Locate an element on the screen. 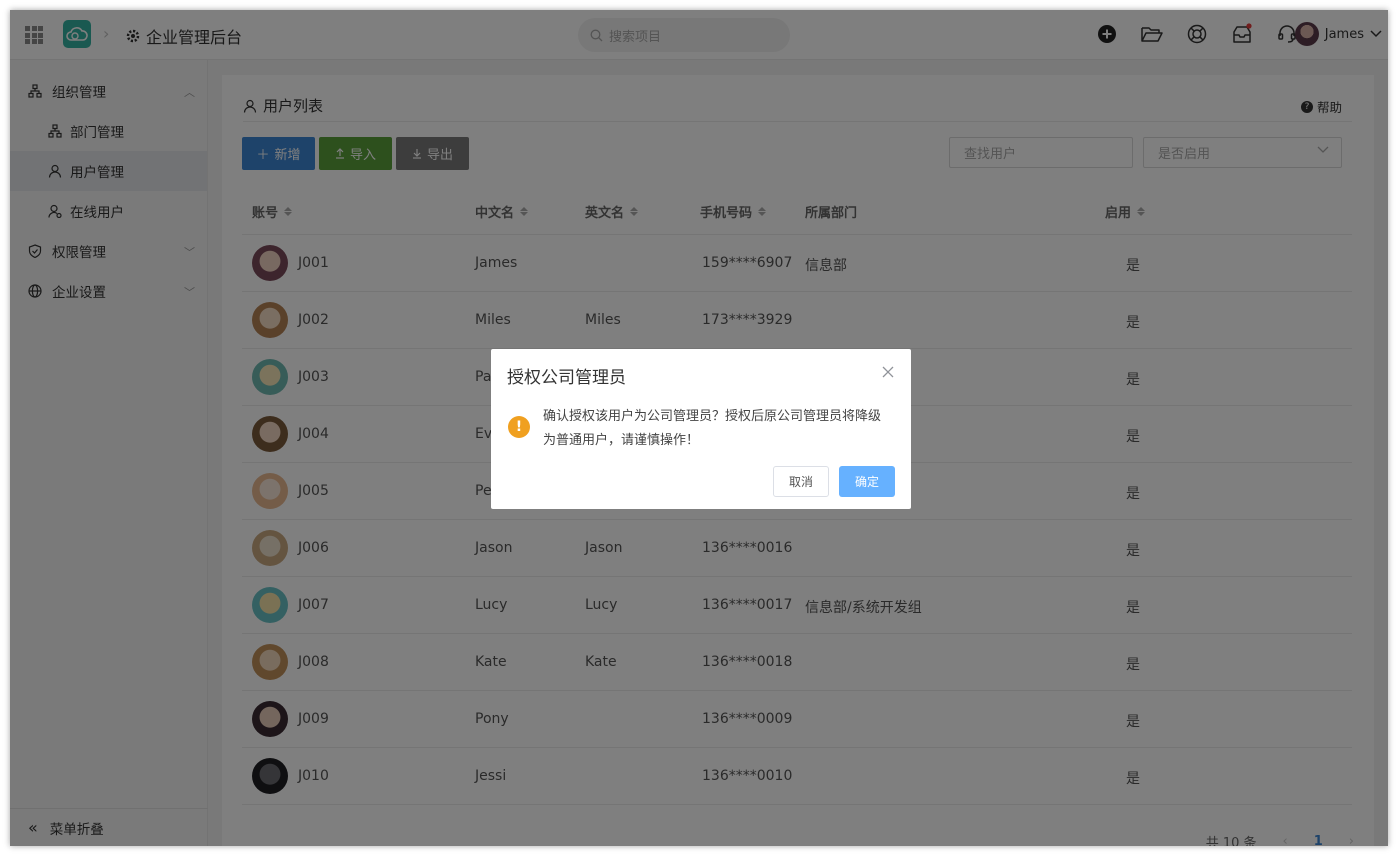 The image size is (1398, 855). dialog-title: 授权公司管理员 is located at coordinates (566, 378).